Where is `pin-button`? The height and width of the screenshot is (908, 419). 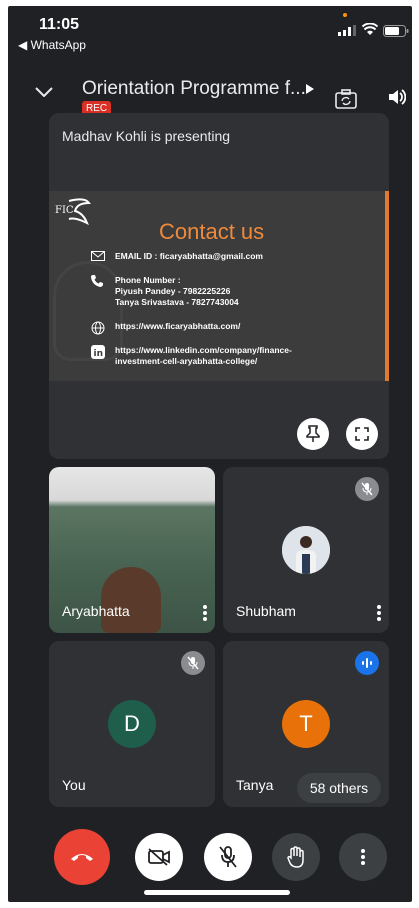 pin-button is located at coordinates (313, 434).